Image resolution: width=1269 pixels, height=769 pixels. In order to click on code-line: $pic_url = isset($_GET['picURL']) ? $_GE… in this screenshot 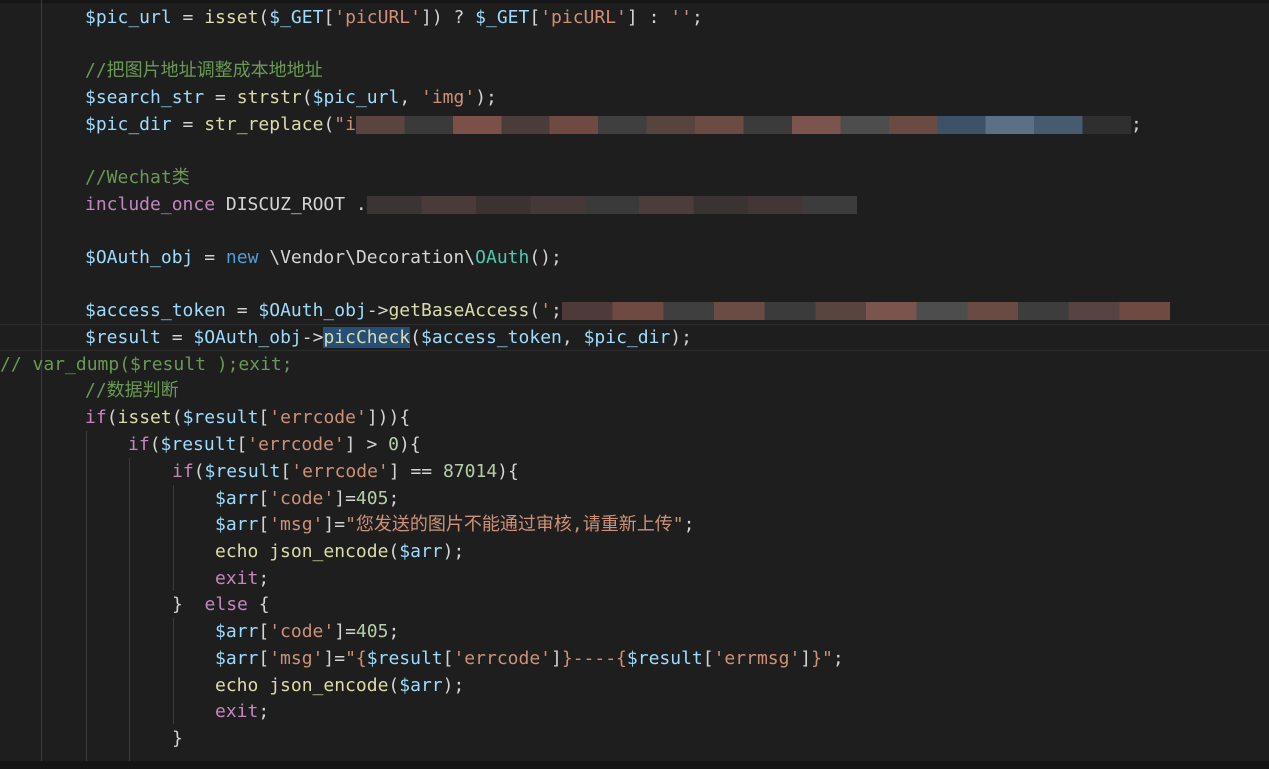, I will do `click(394, 17)`.